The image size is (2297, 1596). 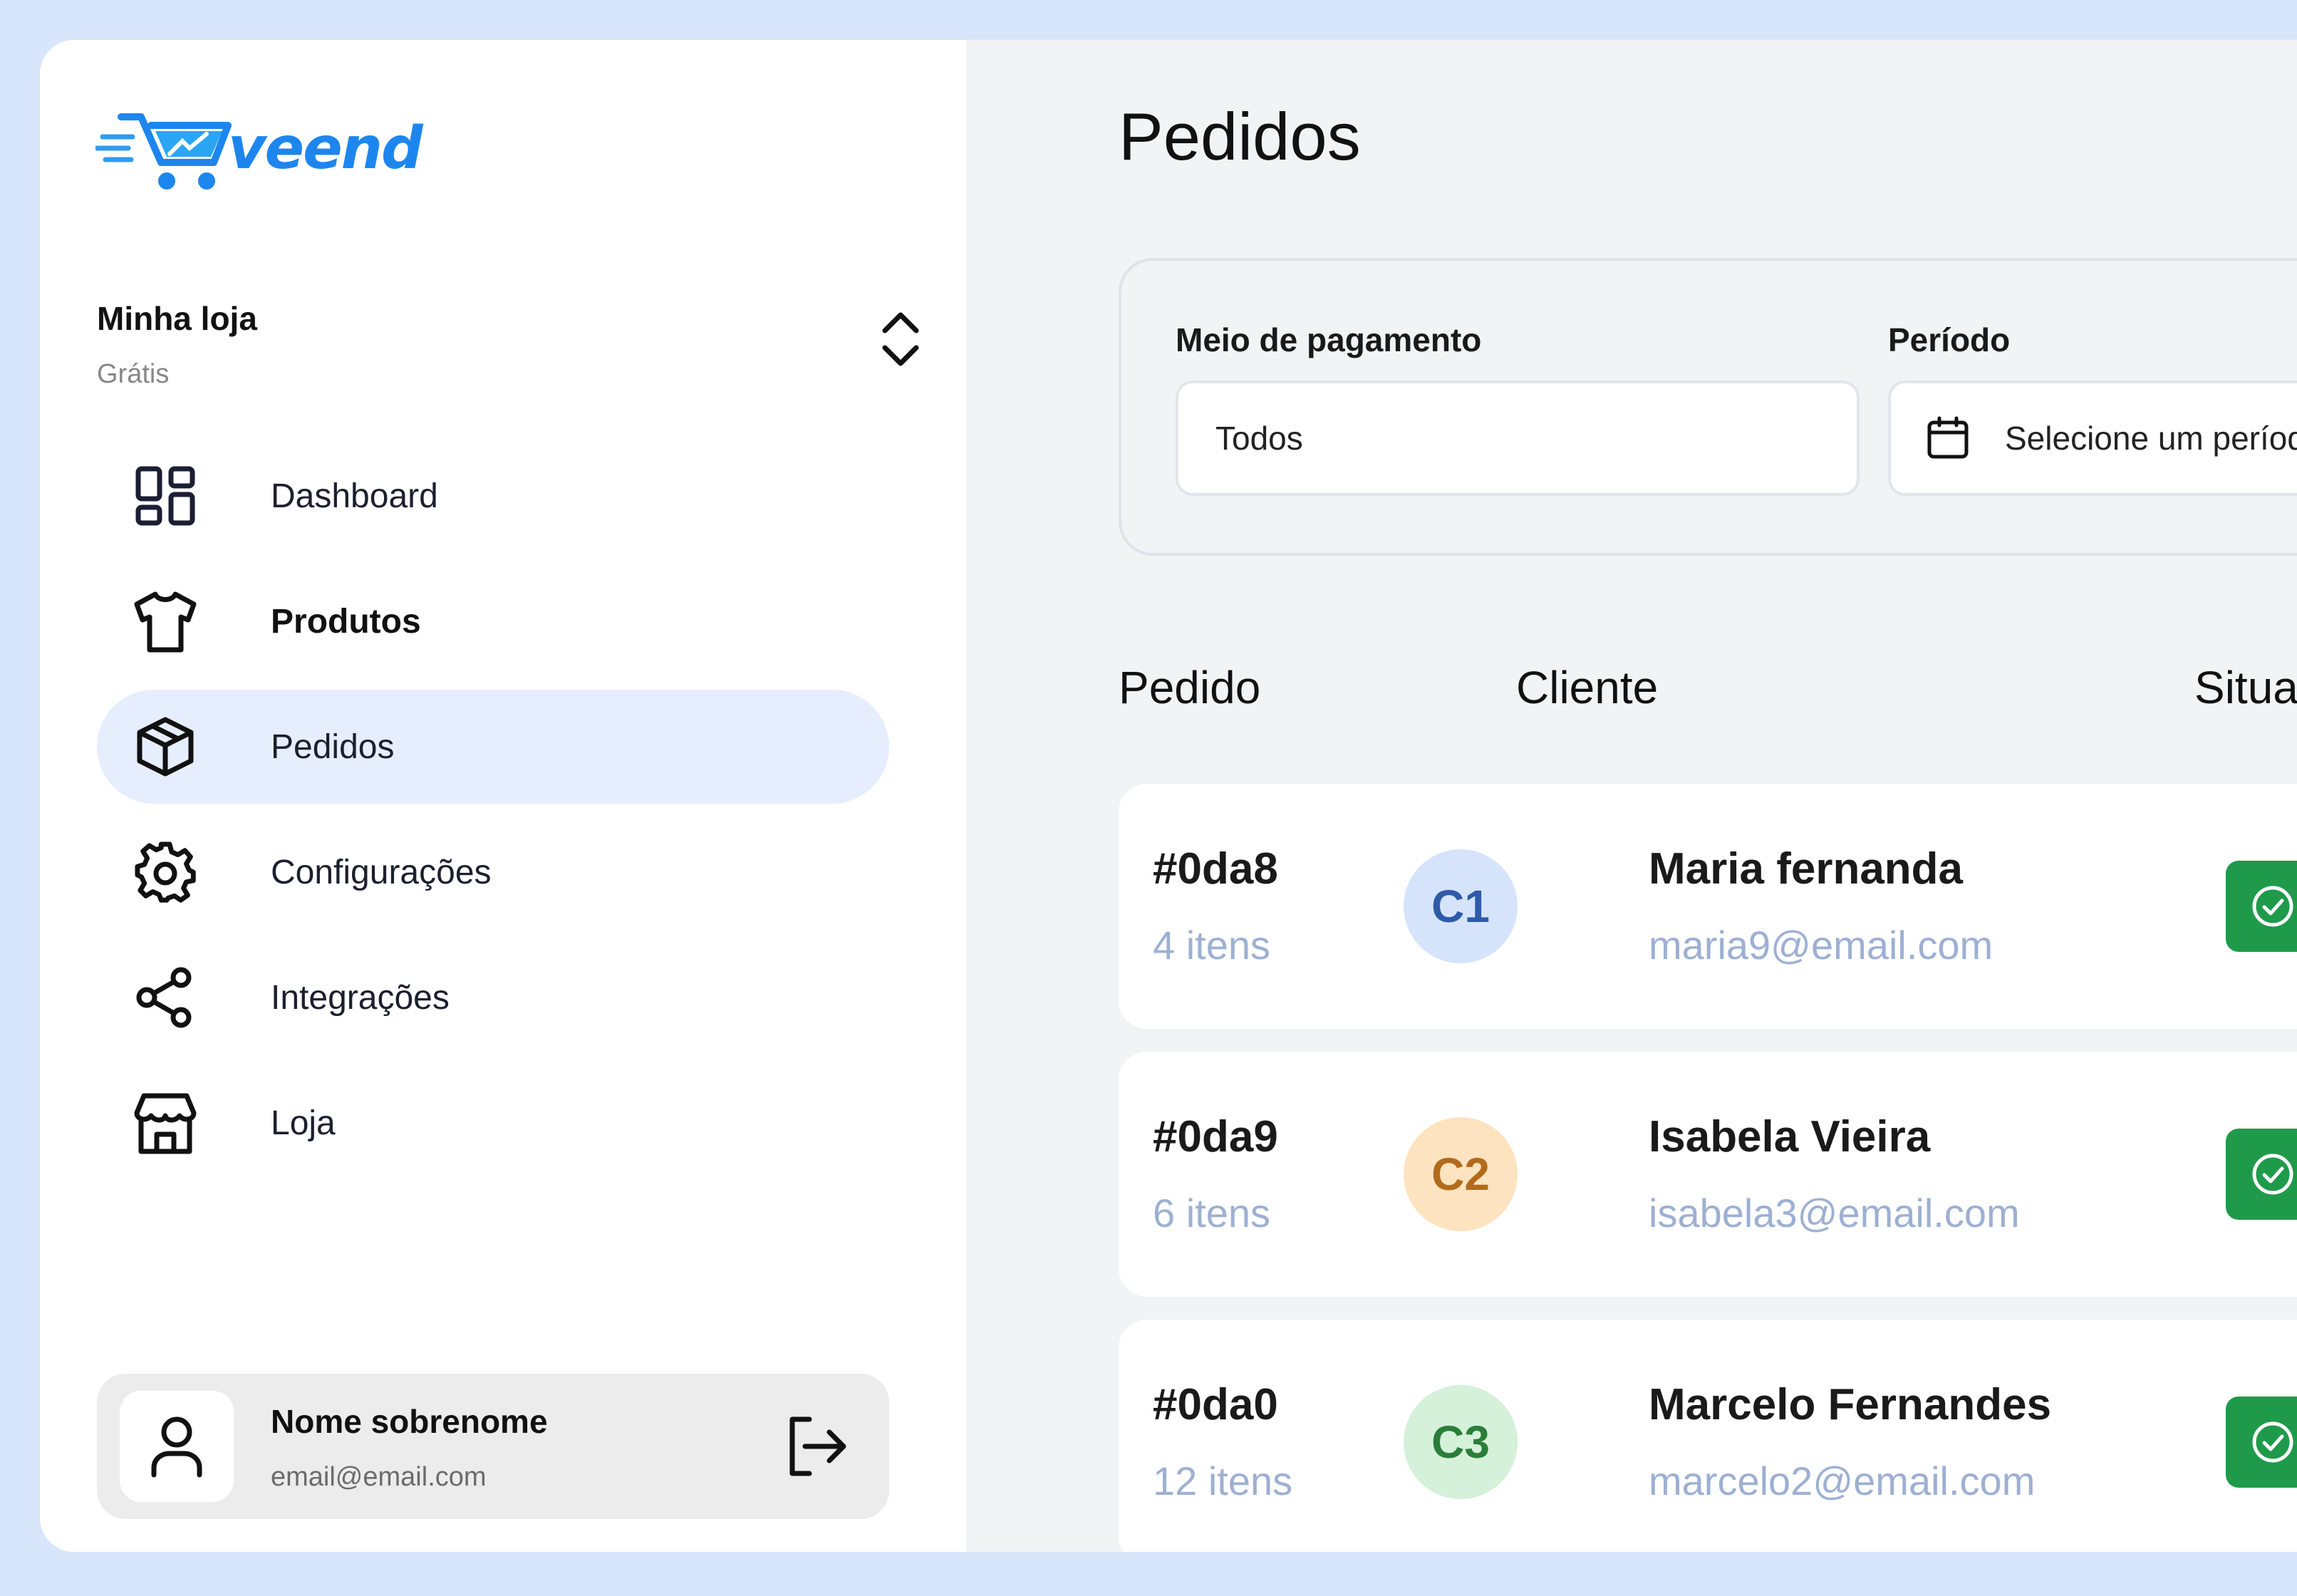 I want to click on nav-item-dashboard: Dashboard, so click(x=493, y=496).